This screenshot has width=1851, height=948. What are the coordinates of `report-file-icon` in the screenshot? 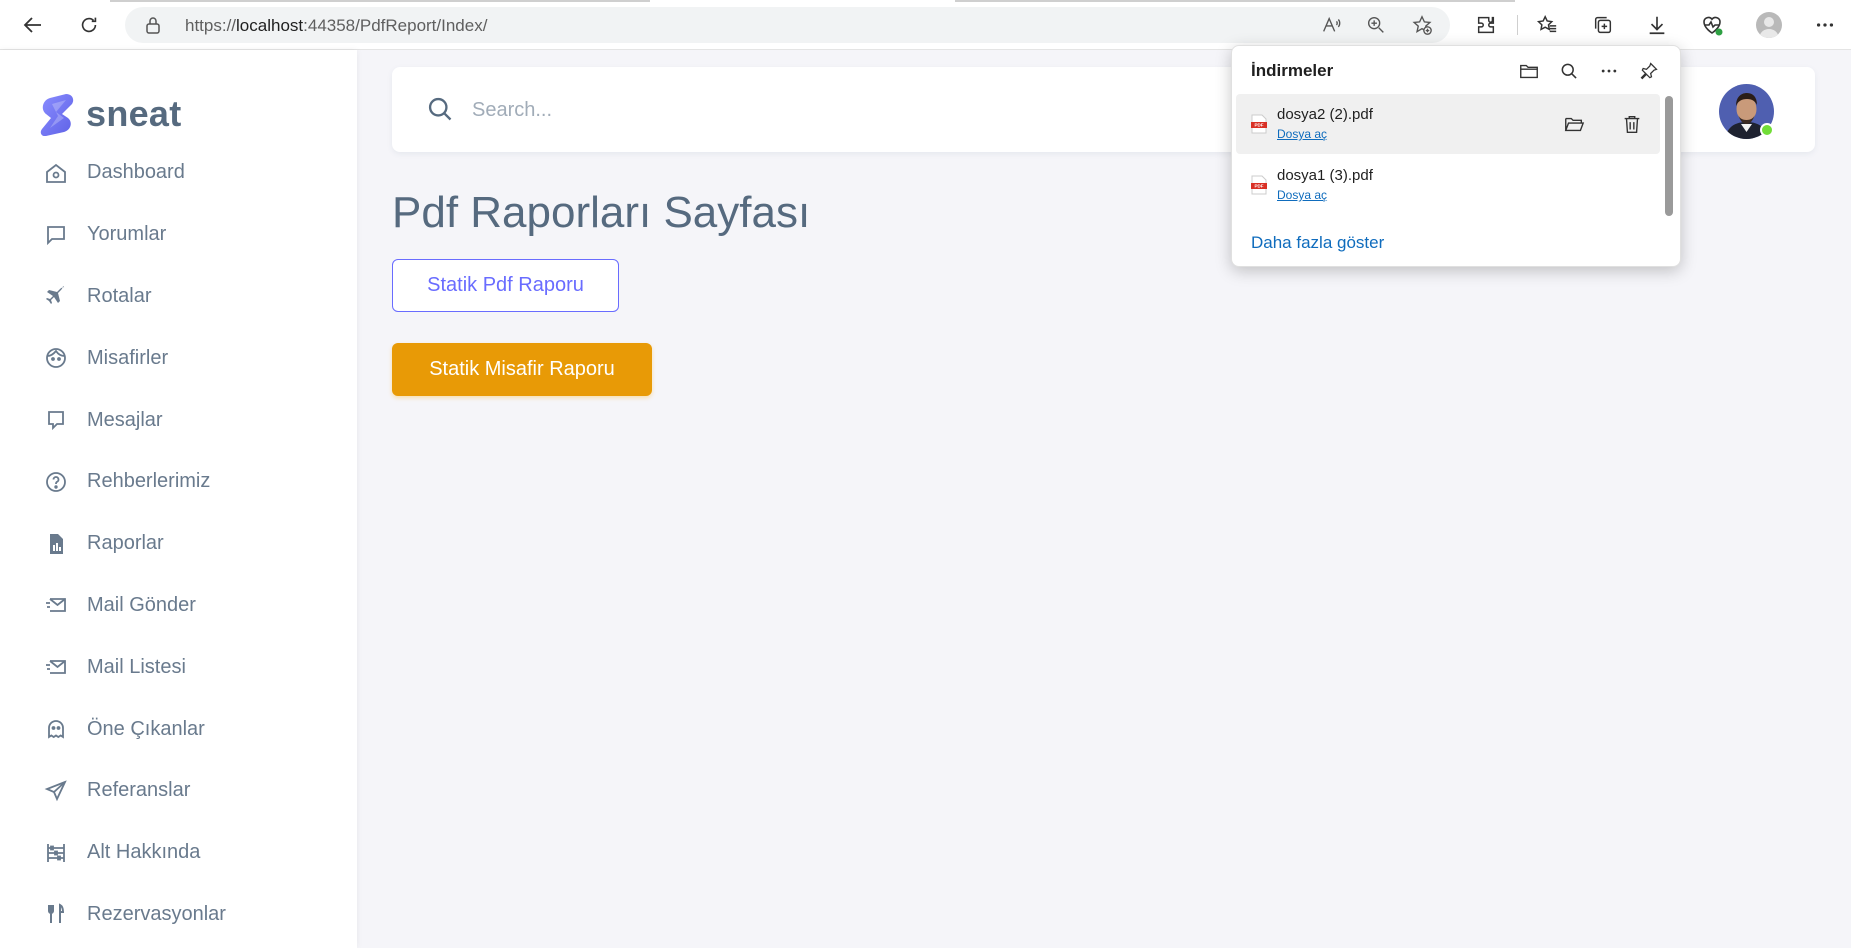 It's located at (56, 544).